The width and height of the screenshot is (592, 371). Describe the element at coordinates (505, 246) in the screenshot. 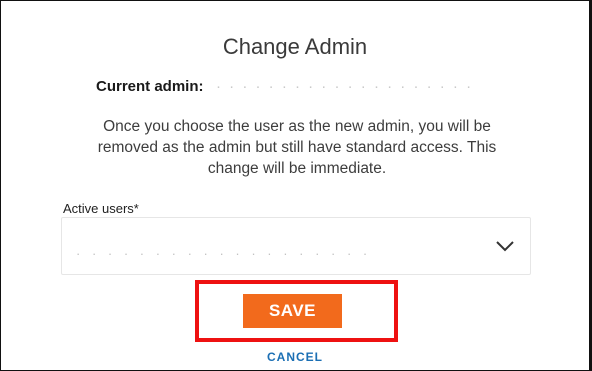

I see `chevron-down-icon` at that location.